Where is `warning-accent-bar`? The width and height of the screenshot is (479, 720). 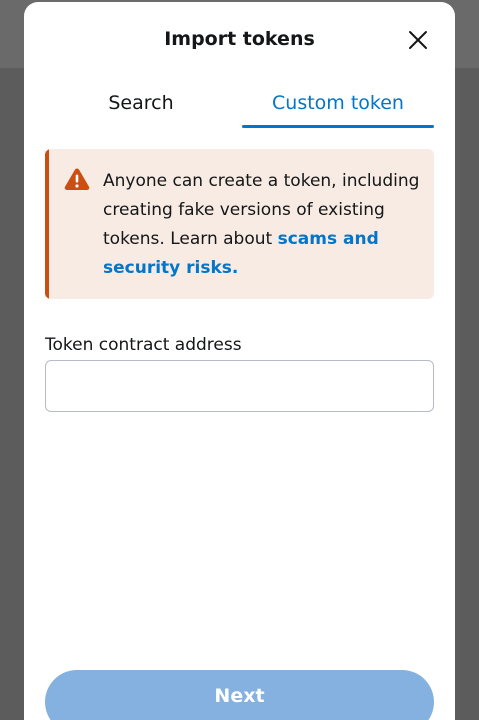 warning-accent-bar is located at coordinates (47, 224).